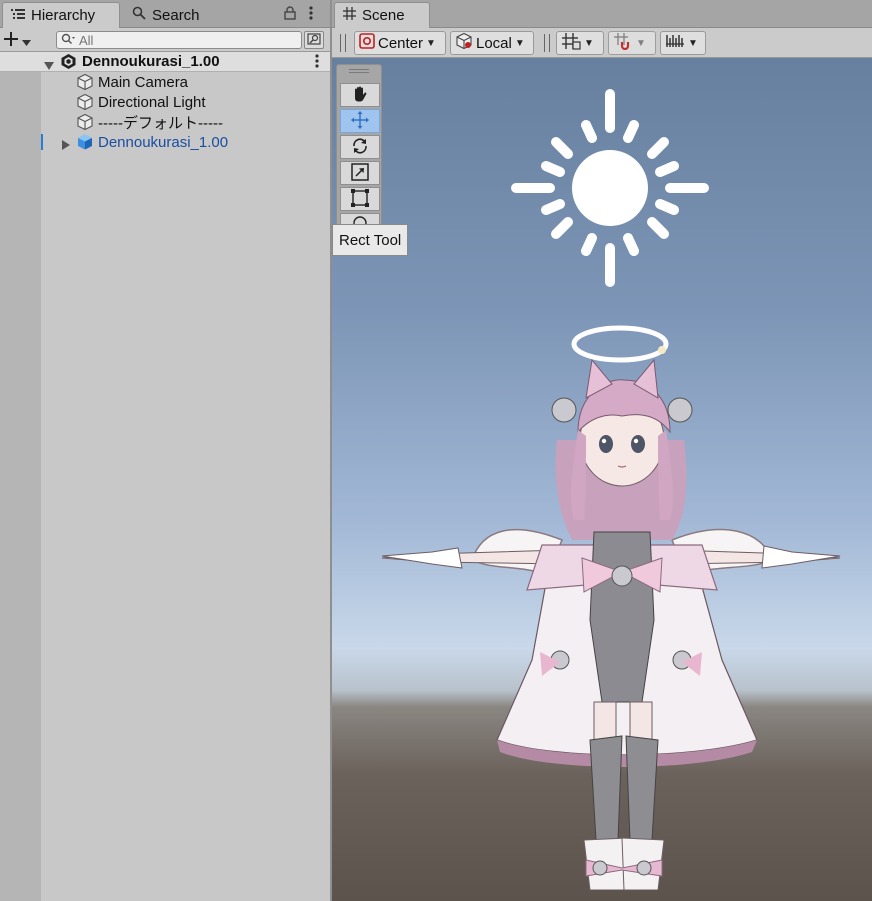 This screenshot has width=872, height=901. I want to click on tab-search: Search, so click(184, 15).